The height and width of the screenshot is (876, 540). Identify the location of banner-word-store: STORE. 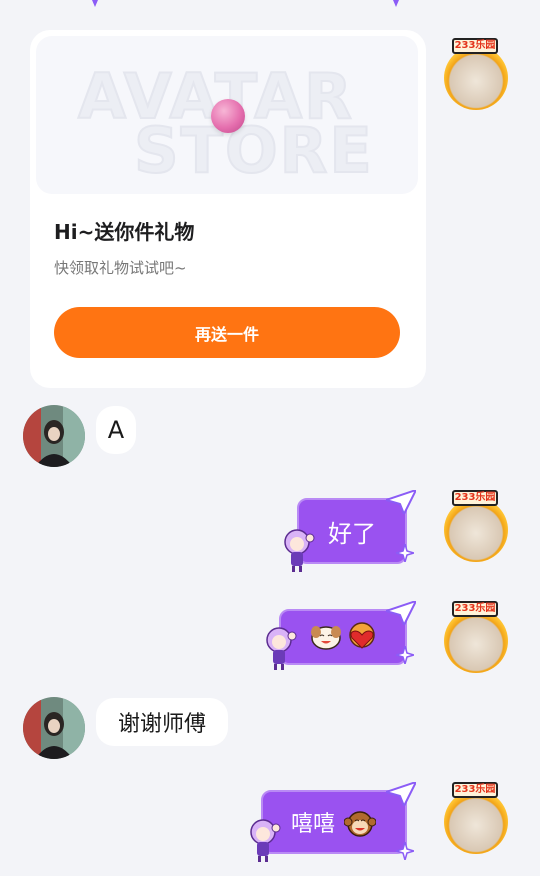
(253, 150).